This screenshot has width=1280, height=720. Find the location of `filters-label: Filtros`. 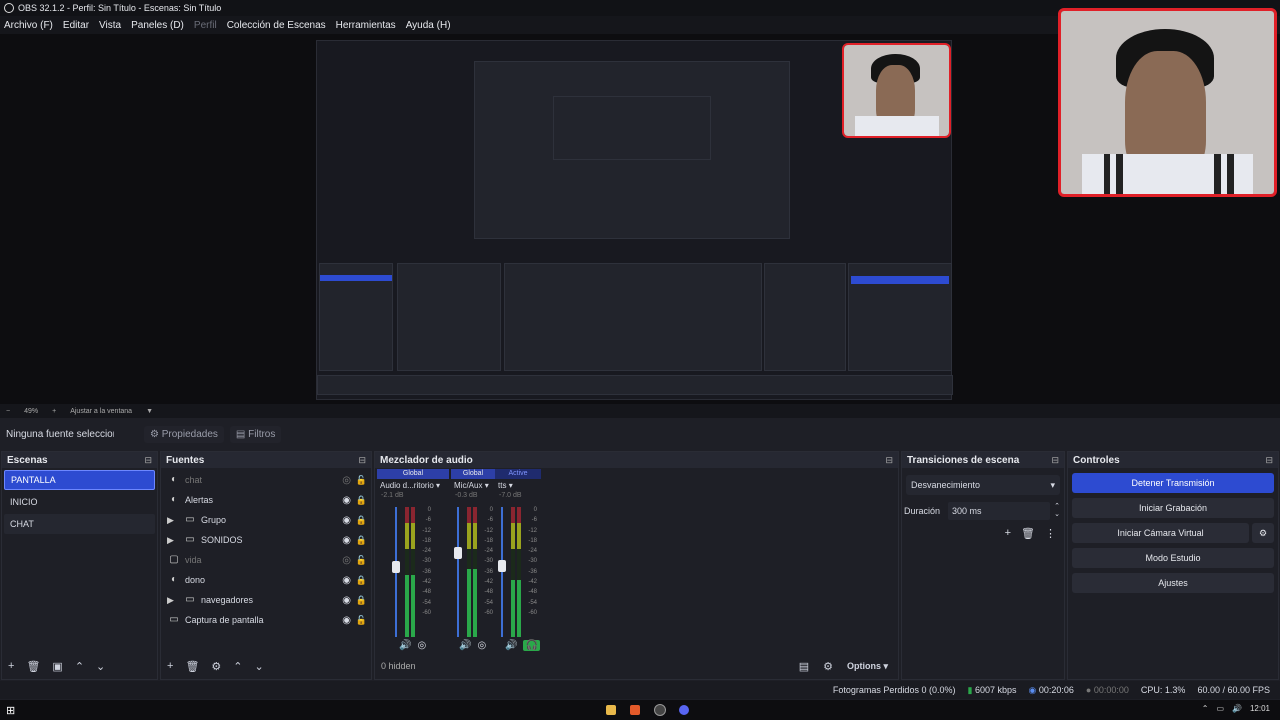

filters-label: Filtros is located at coordinates (262, 434).